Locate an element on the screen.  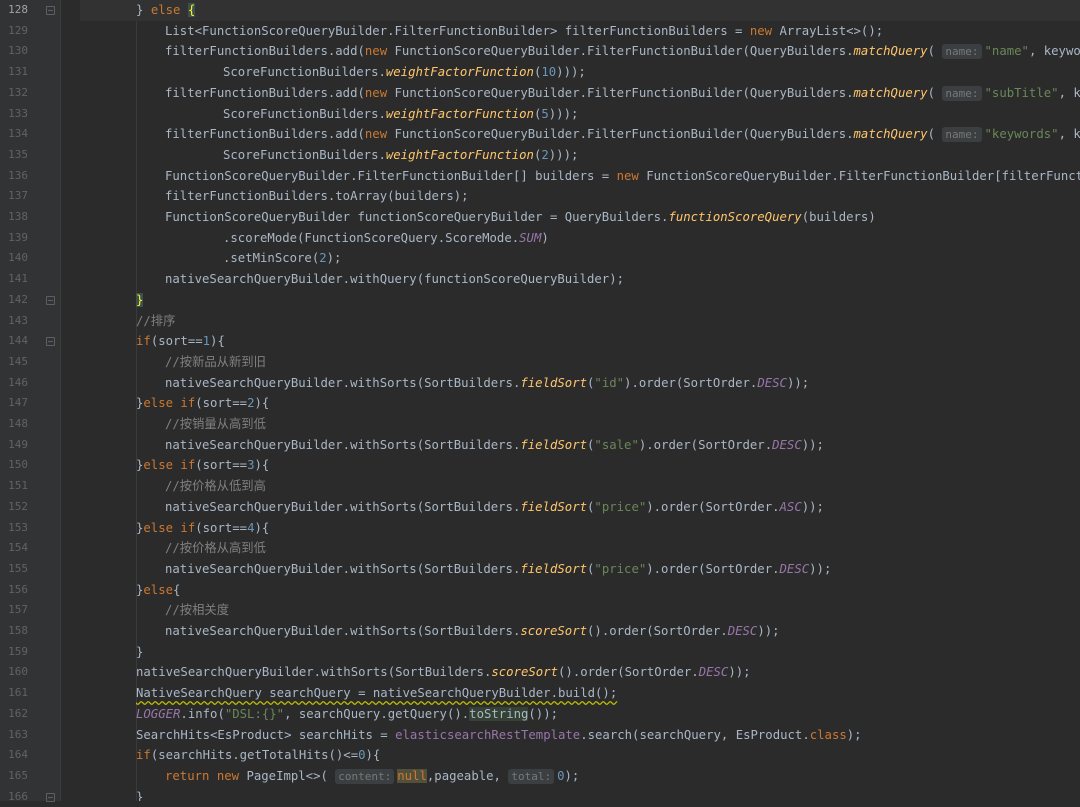
code-line-144: if(sort==1){ is located at coordinates (580, 341).